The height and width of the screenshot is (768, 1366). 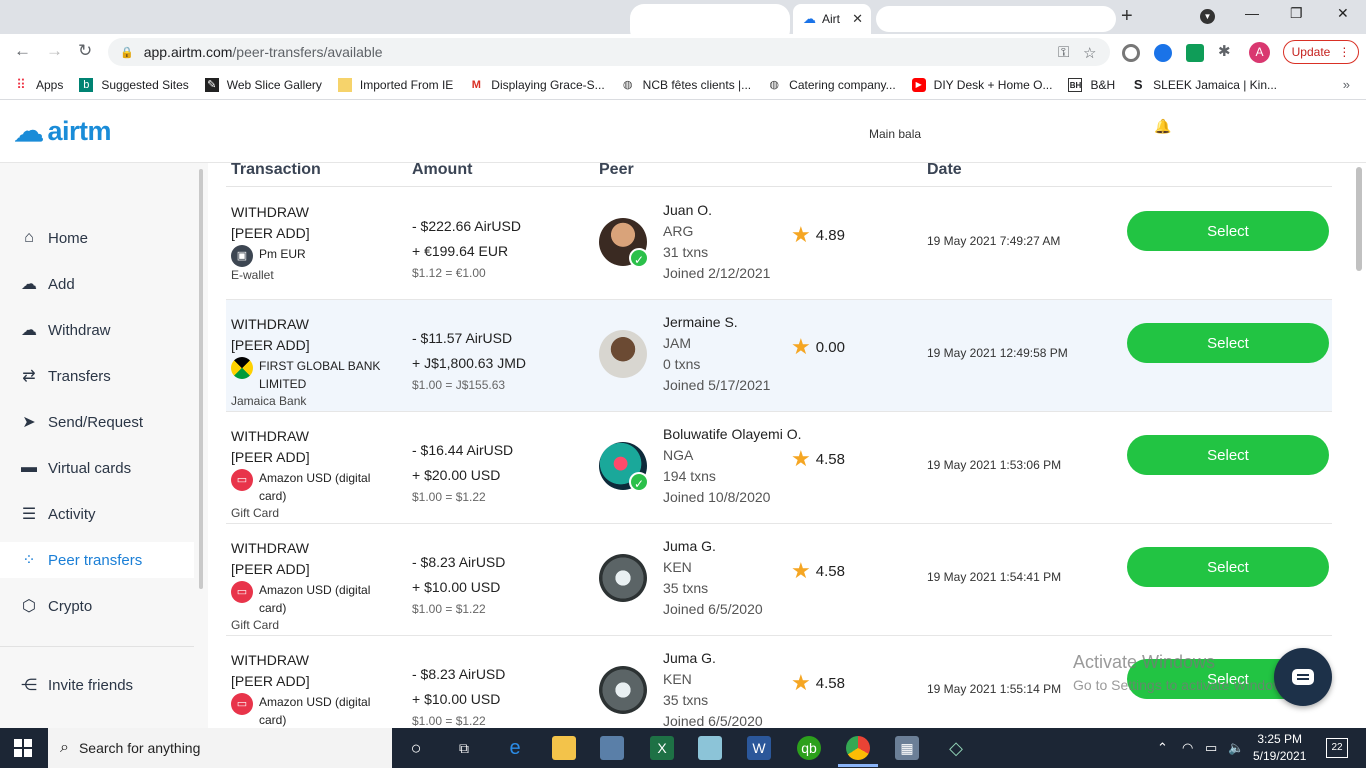 I want to click on taskbar-search: ⌕ Search for anything, so click(x=220, y=748).